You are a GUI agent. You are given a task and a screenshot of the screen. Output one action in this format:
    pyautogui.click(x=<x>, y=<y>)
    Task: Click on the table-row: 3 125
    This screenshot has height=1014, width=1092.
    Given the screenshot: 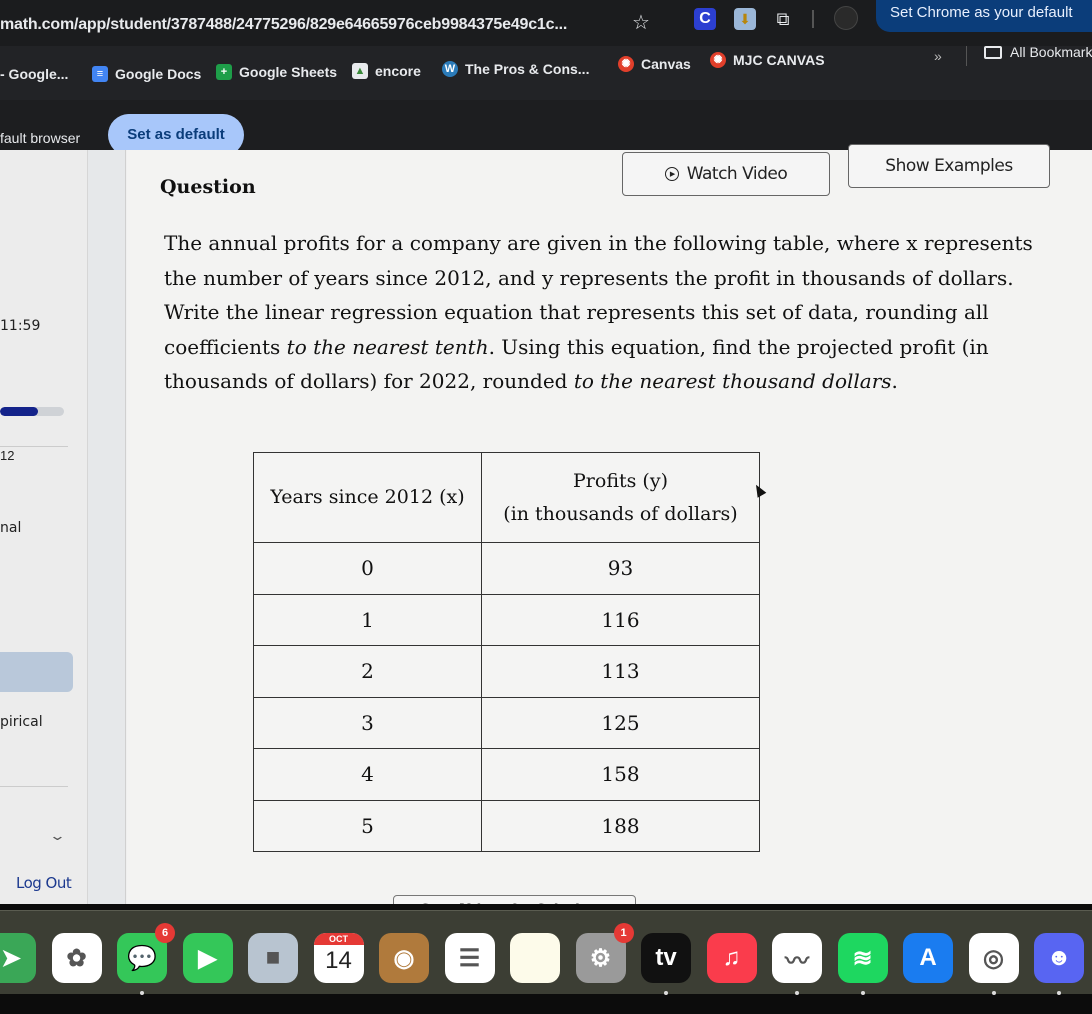 What is the action you would take?
    pyautogui.click(x=506, y=722)
    